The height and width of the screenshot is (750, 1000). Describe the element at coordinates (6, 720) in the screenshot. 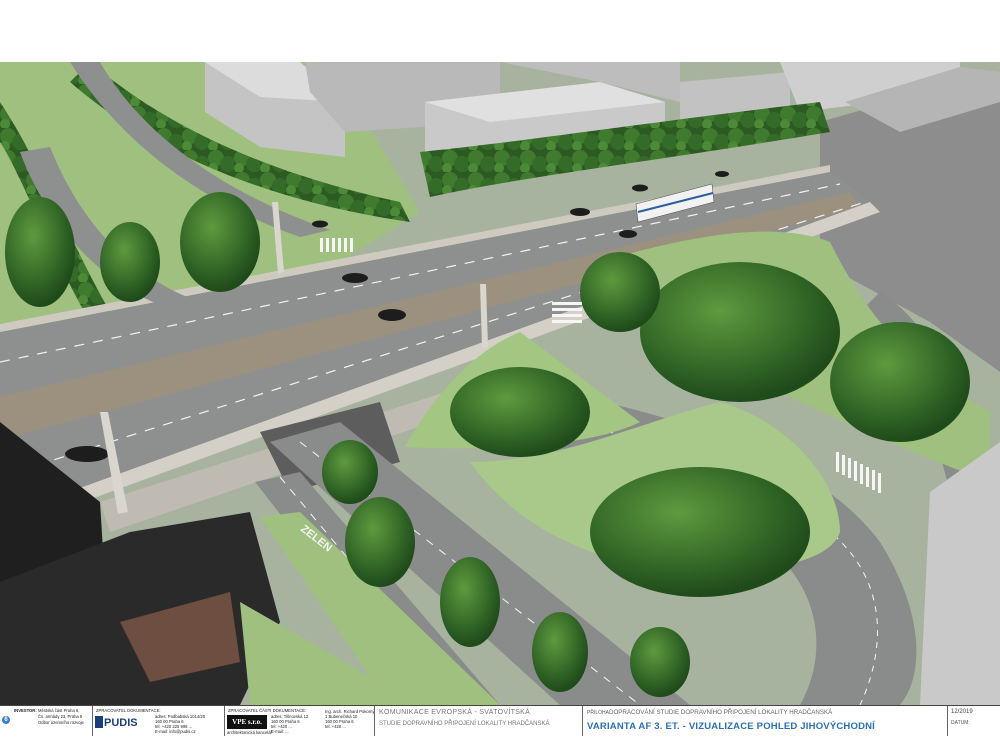

I see `praha6-seal-icon: 6` at that location.